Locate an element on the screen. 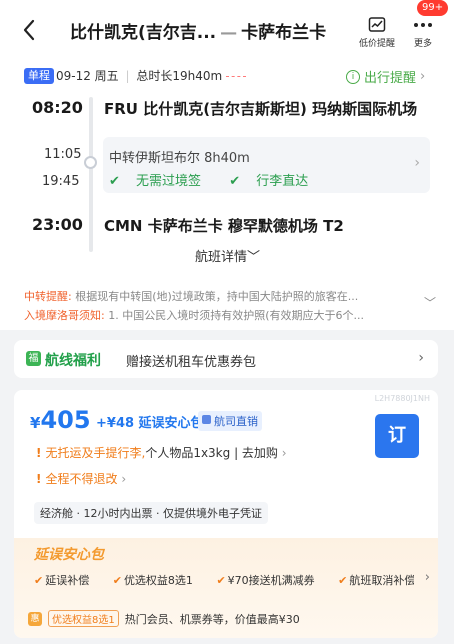 Image resolution: width=454 pixels, height=644 pixels. message-badge: 99+ is located at coordinates (433, 8).